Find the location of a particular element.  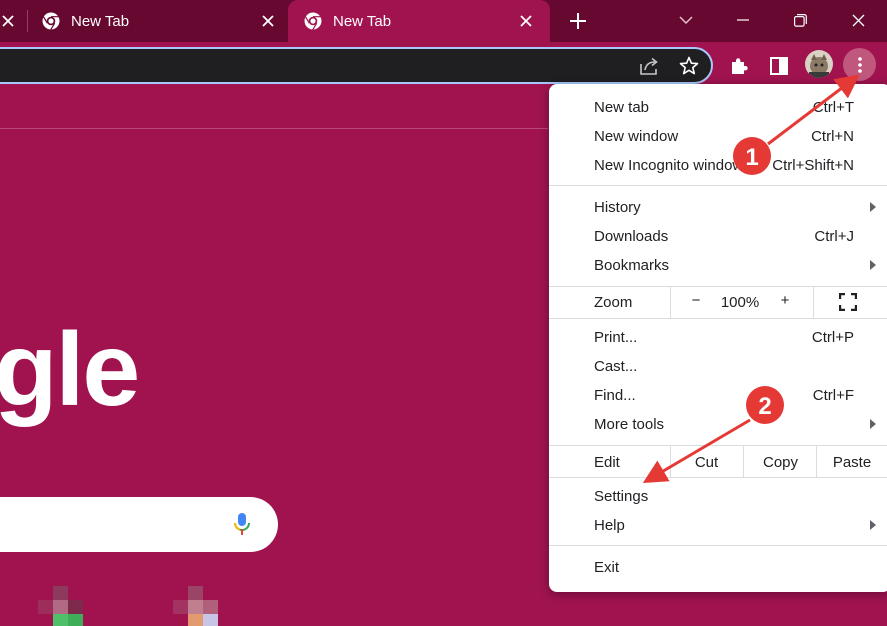

toolbar is located at coordinates (443, 65).